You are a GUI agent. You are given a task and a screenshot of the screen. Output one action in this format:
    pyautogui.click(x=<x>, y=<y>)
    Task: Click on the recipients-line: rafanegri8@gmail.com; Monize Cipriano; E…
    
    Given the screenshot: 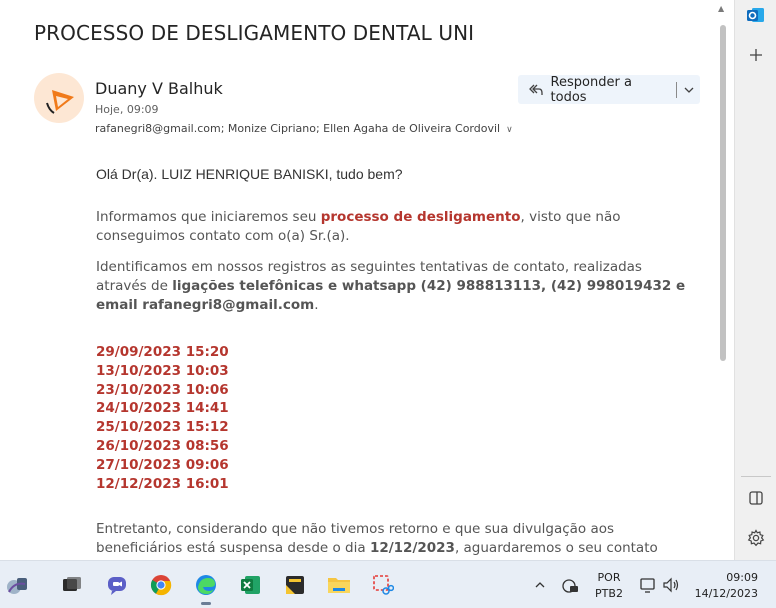 What is the action you would take?
    pyautogui.click(x=304, y=128)
    